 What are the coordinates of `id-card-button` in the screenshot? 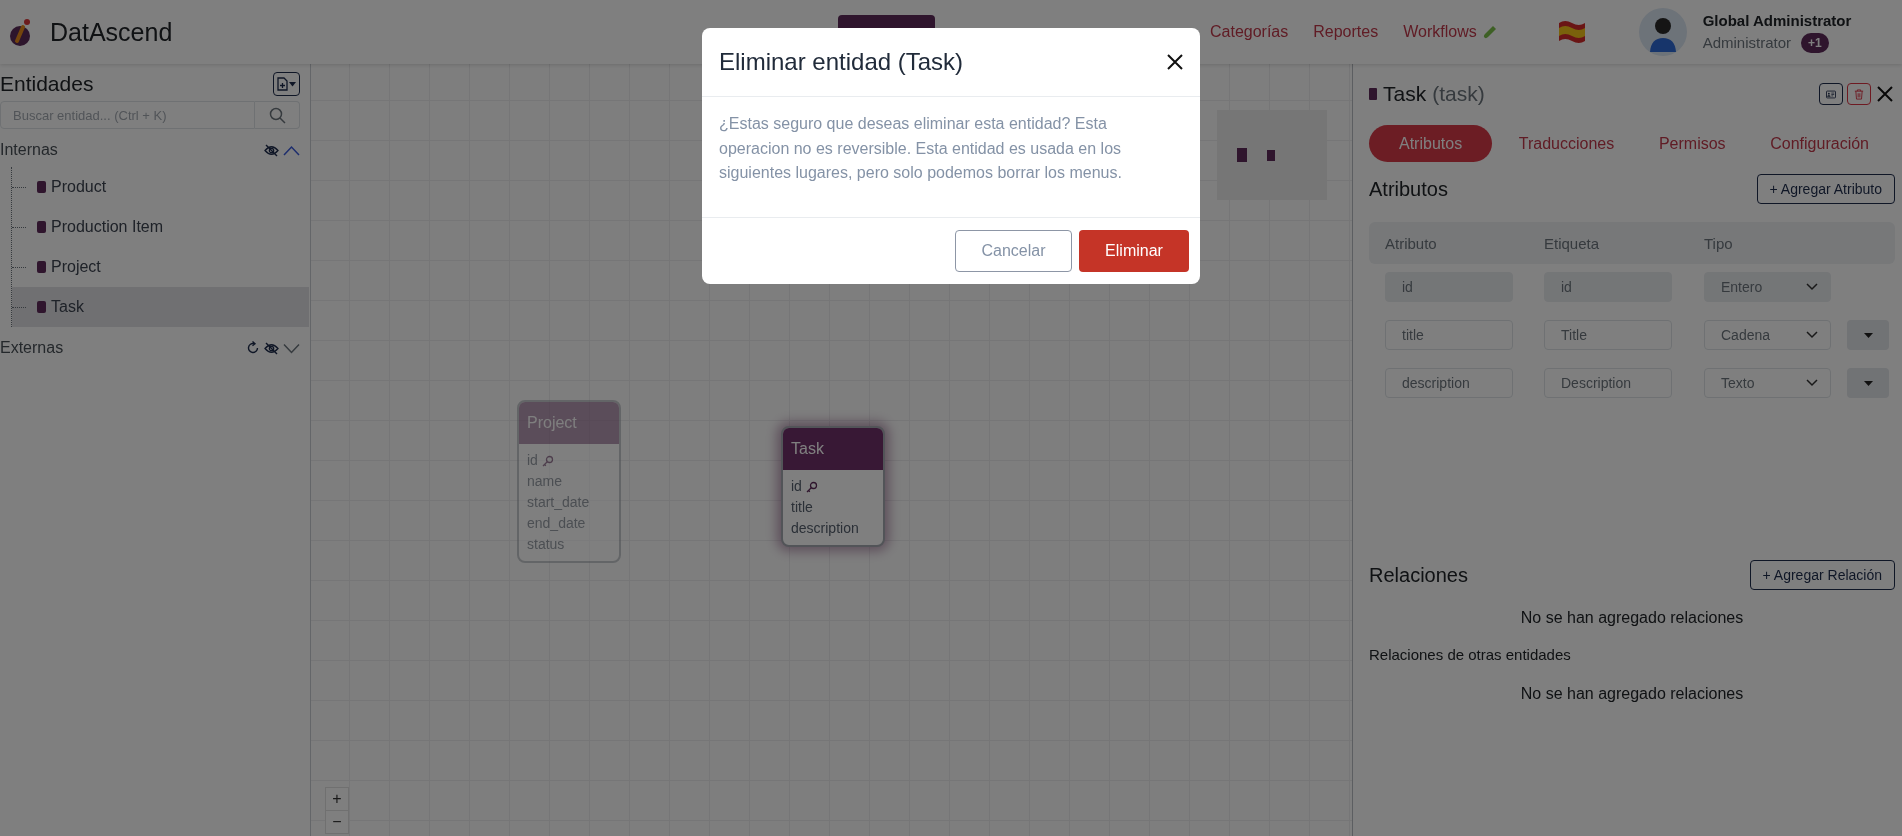 It's located at (1831, 94).